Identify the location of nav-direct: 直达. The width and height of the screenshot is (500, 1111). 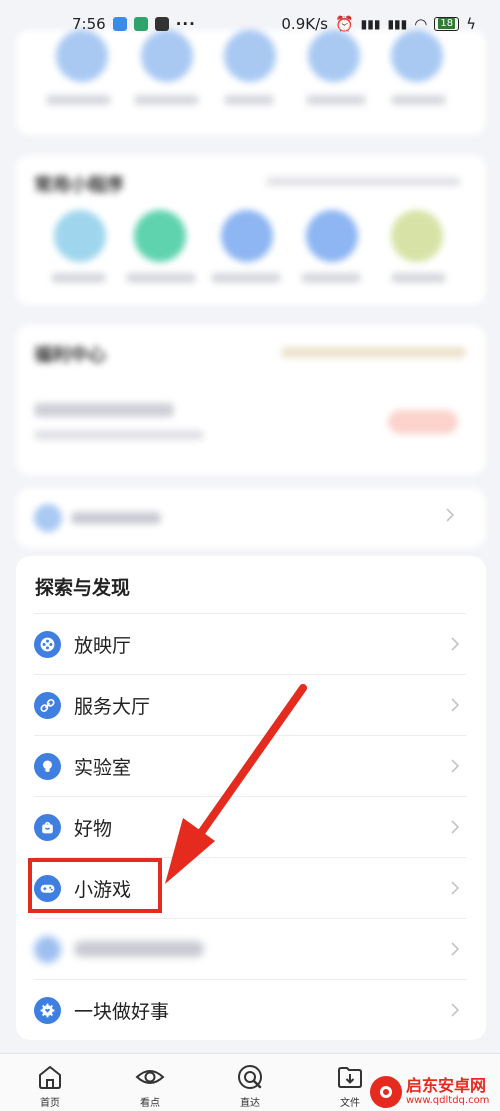
(250, 1082).